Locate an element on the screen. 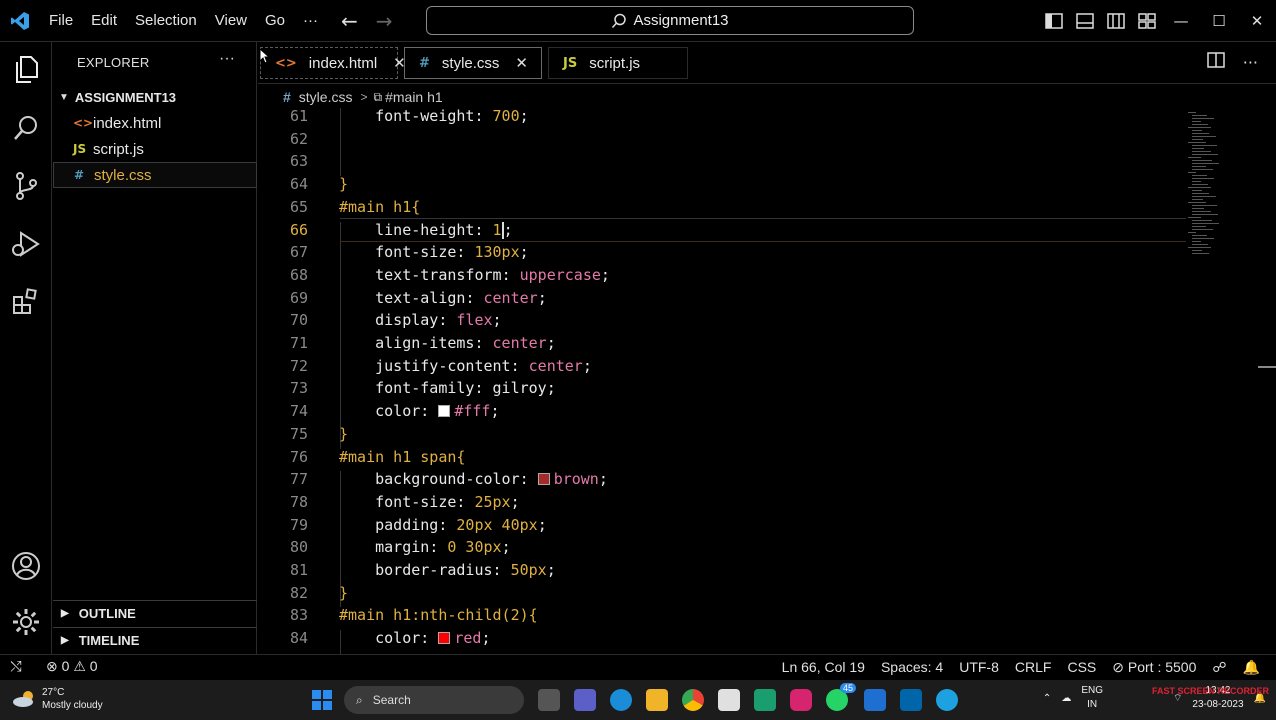 The image size is (1276, 720). code-line: 76 #main h1 span{ is located at coordinates (723, 457).